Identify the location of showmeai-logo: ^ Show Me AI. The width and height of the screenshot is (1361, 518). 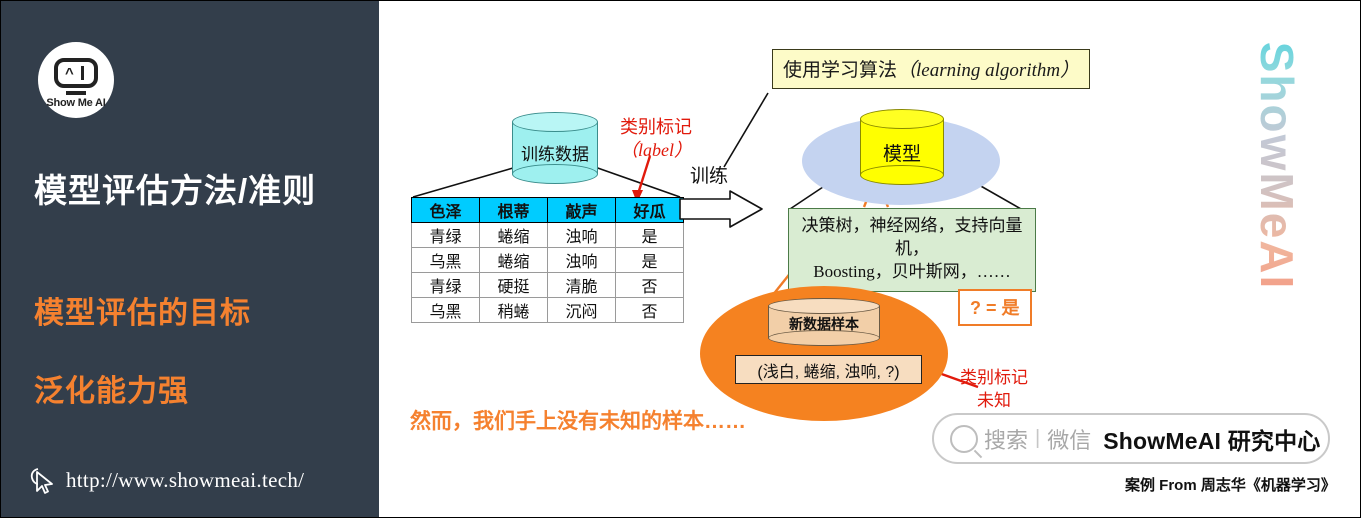
(76, 80).